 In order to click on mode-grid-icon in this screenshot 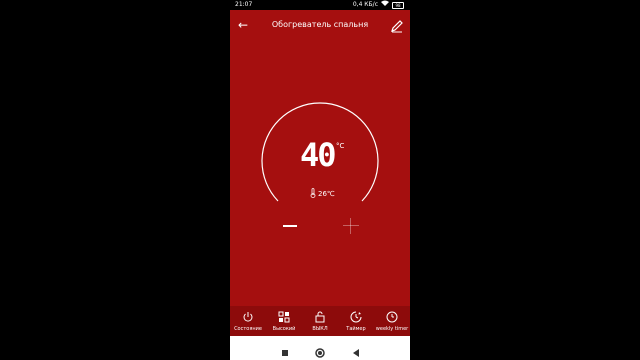, I will do `click(284, 317)`.